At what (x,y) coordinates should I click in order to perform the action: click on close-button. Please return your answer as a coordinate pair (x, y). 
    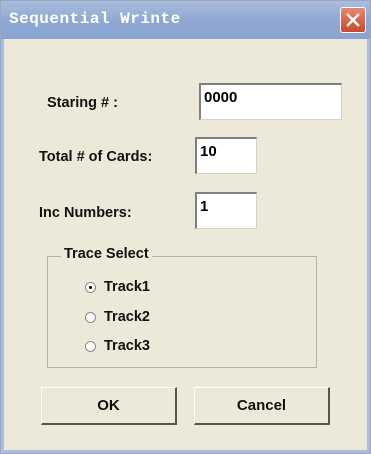
    Looking at the image, I should click on (353, 20).